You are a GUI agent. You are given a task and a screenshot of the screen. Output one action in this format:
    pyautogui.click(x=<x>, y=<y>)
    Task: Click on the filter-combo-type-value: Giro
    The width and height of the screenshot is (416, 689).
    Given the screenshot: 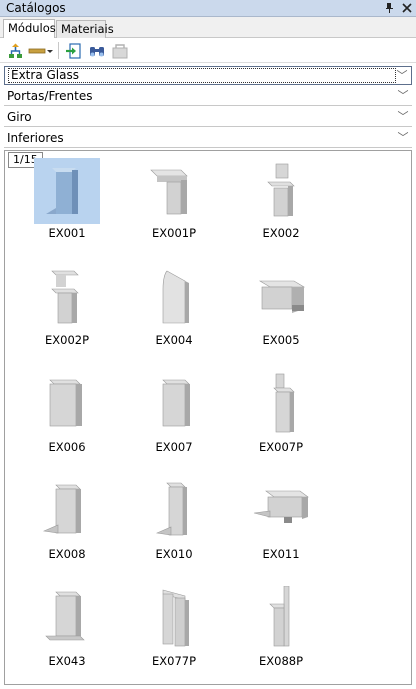 What is the action you would take?
    pyautogui.click(x=19, y=117)
    